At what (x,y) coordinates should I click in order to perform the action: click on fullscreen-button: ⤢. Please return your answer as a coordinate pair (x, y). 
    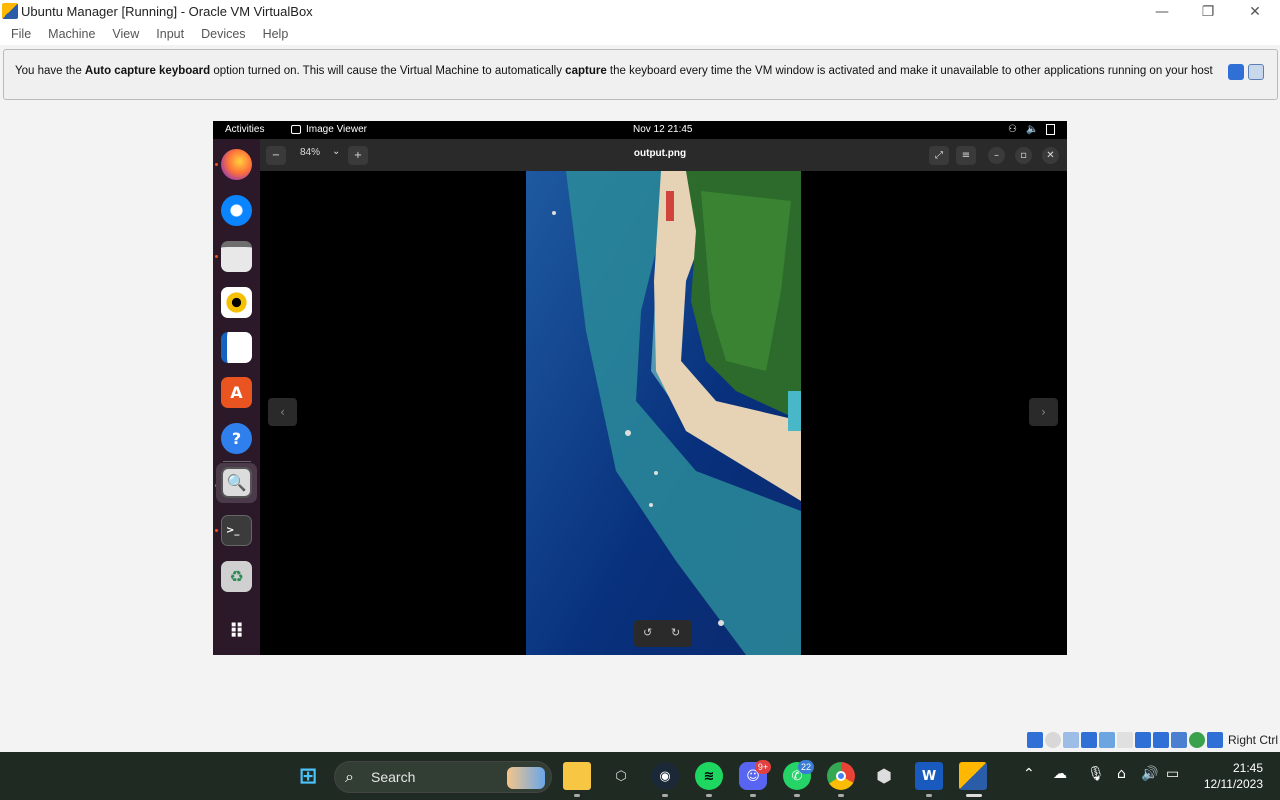
    Looking at the image, I should click on (939, 155).